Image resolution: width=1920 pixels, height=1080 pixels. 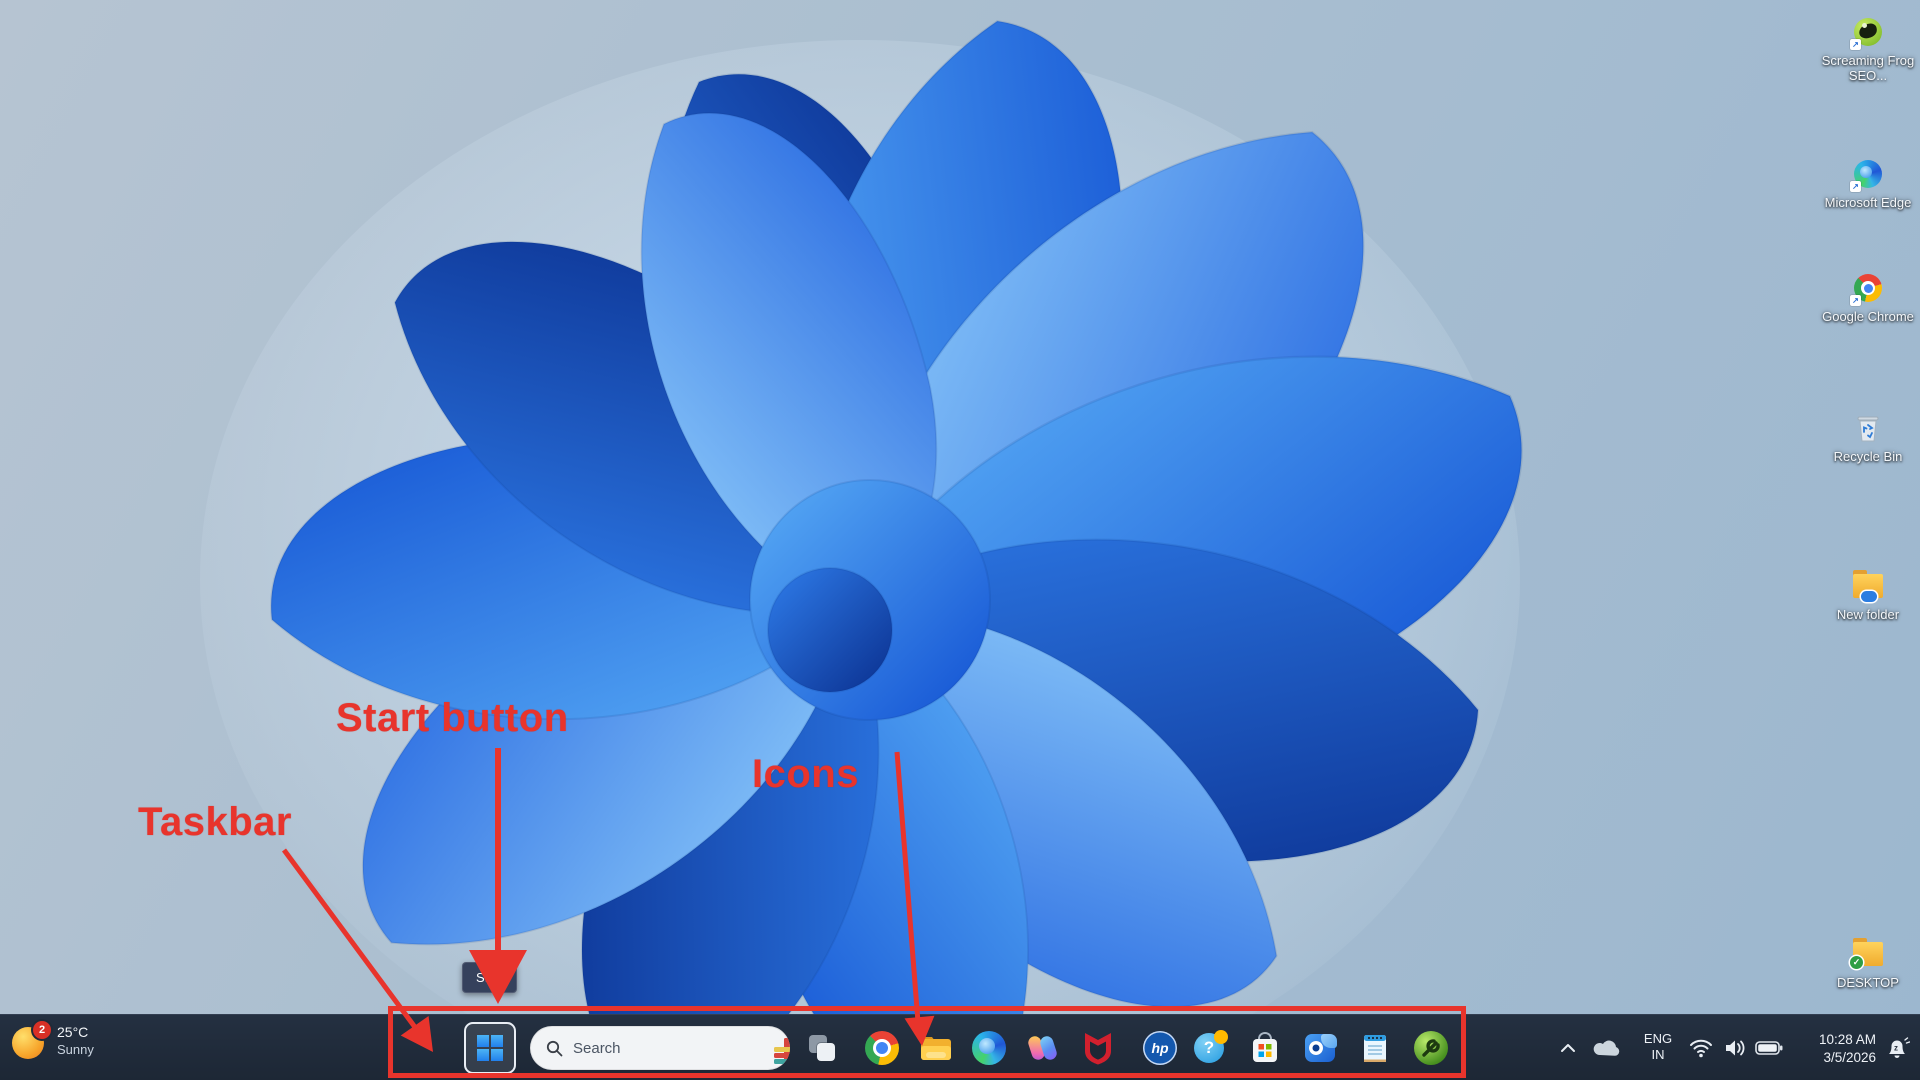 I want to click on mcafee-shield-icon, so click(x=1098, y=1049).